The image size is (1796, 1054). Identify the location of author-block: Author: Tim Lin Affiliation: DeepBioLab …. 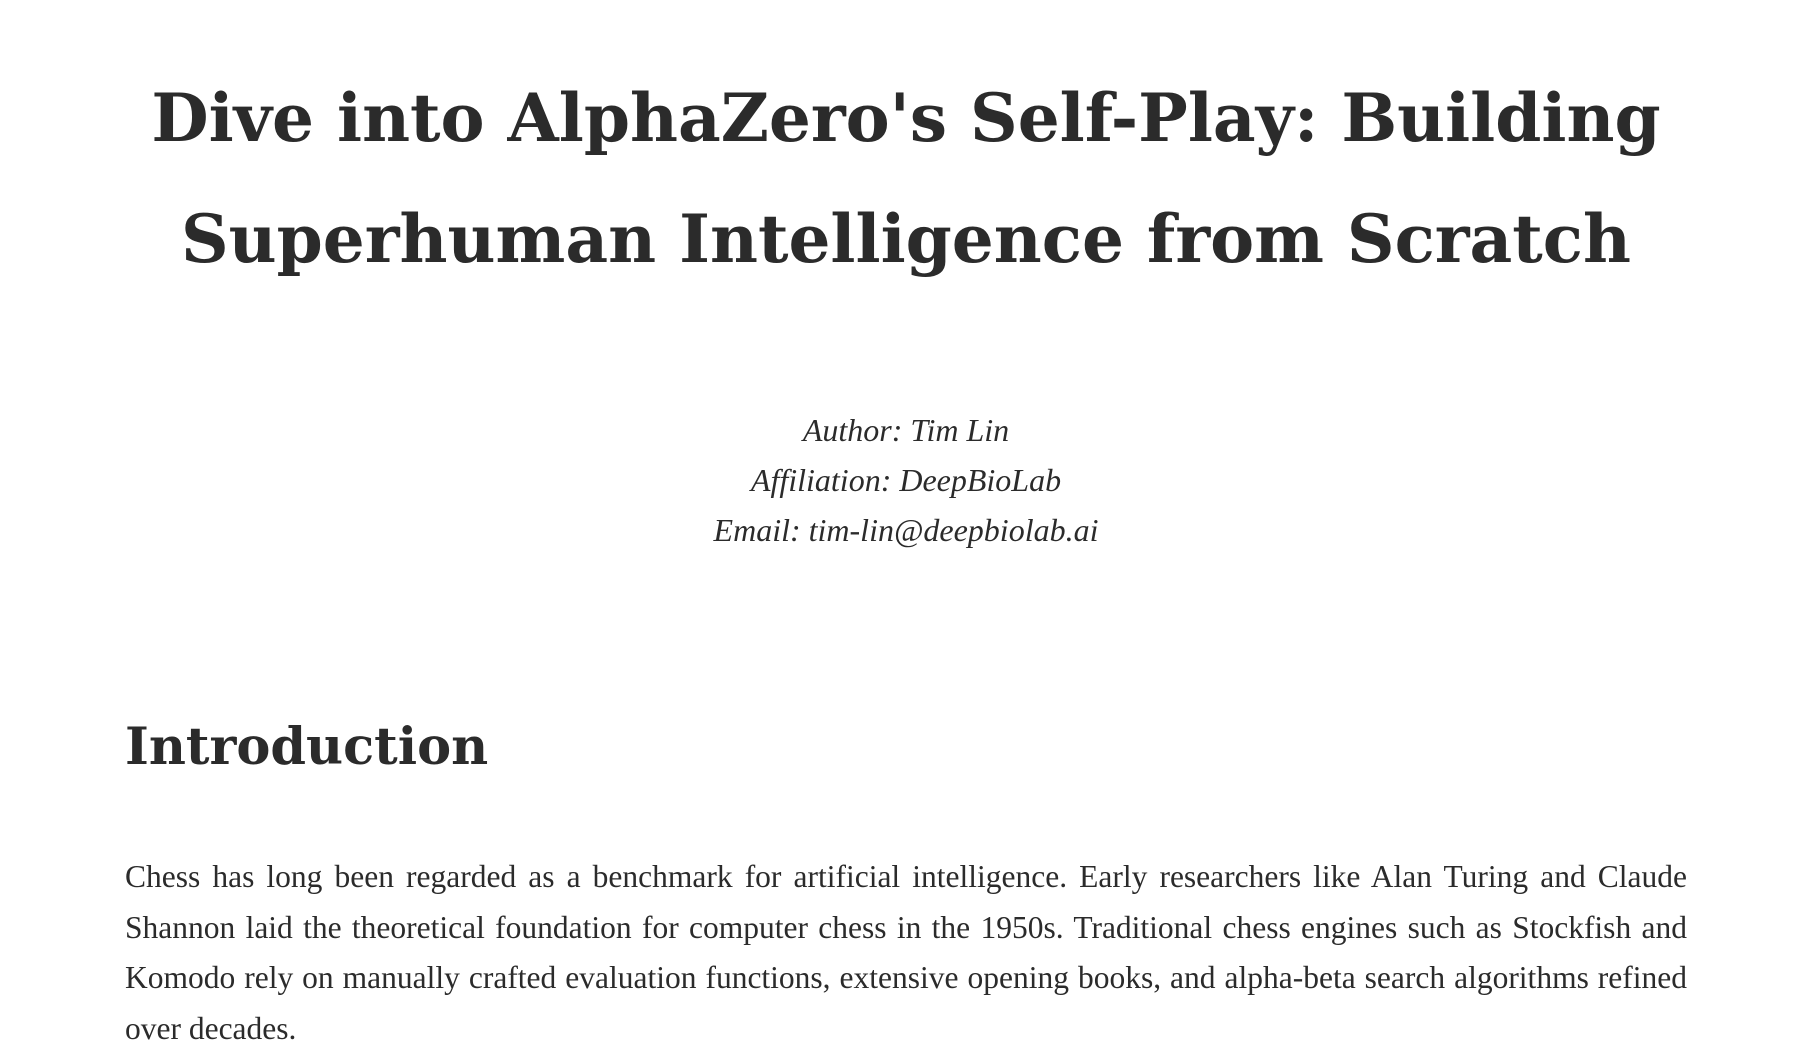
(906, 480).